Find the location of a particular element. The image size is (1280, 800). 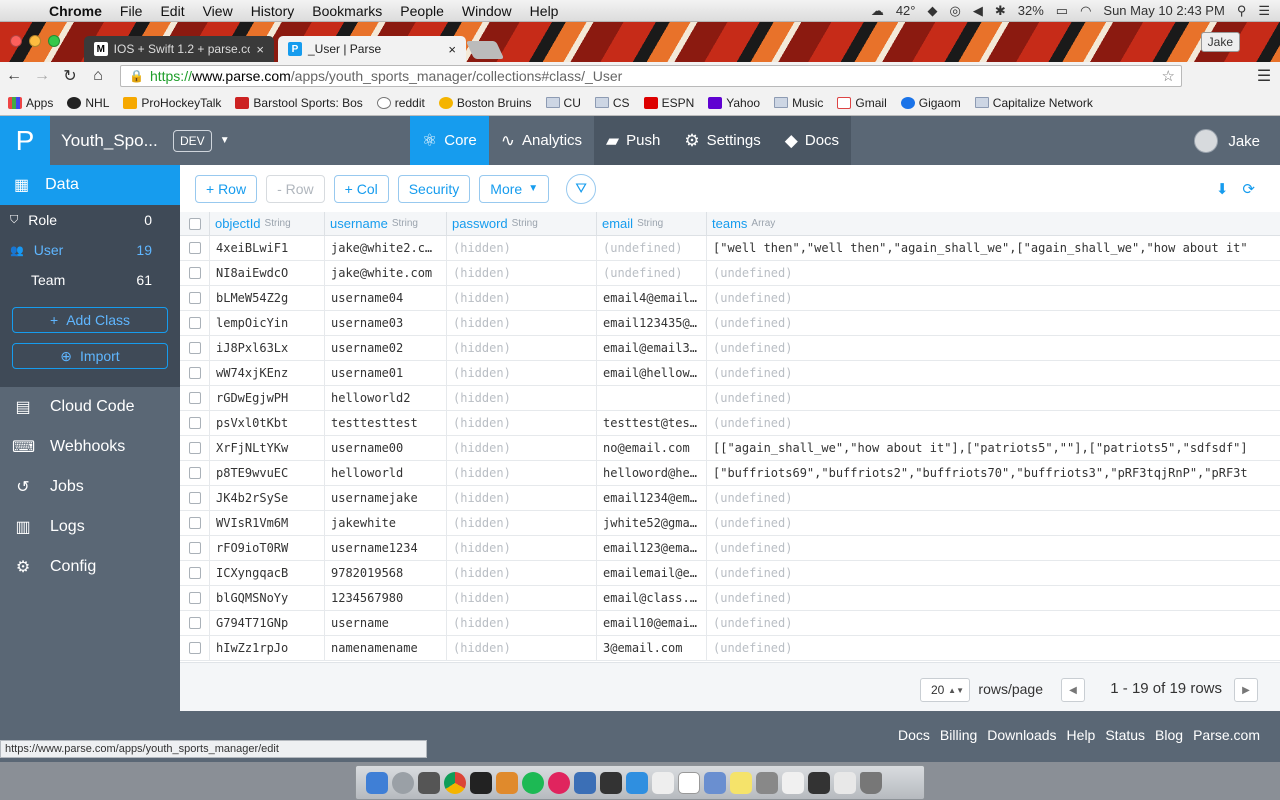

footer-downloads: Downloads is located at coordinates (1021, 735).